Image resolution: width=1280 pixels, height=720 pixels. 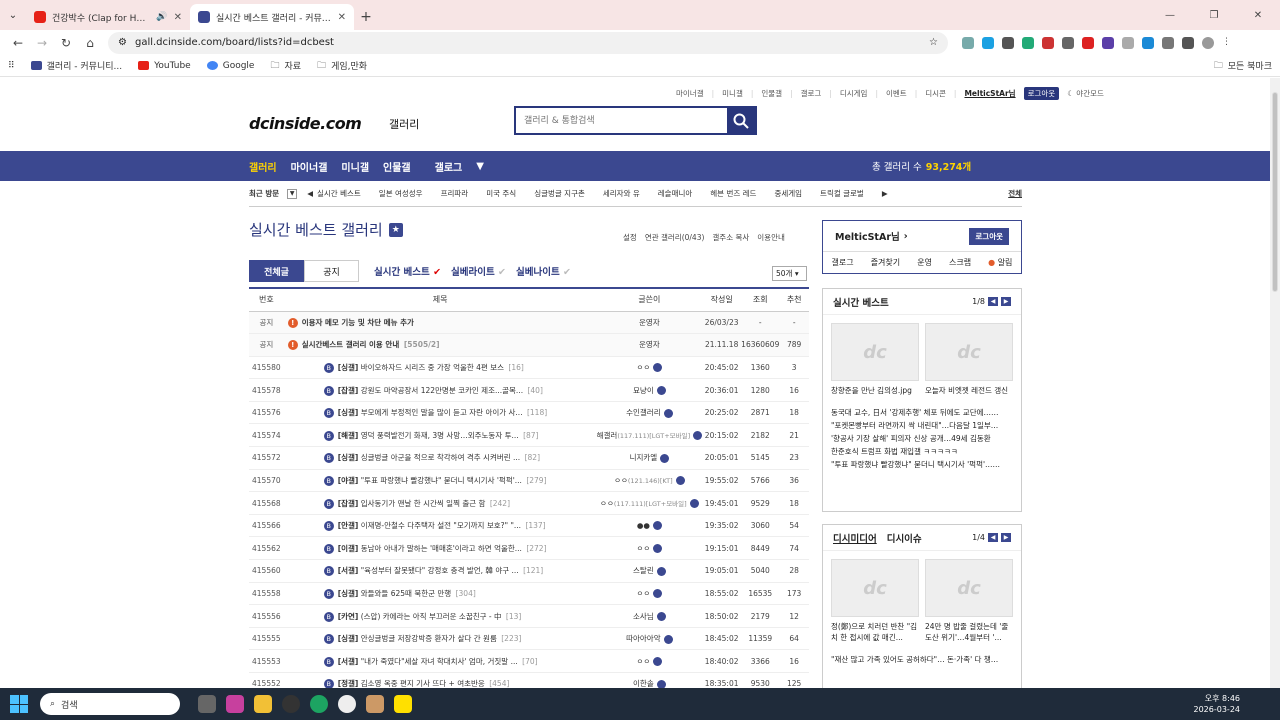 What do you see at coordinates (423, 683) in the screenshot?
I see `post-title: 김소영 옥중 편지 기사 뜨다 + 여초반응` at bounding box center [423, 683].